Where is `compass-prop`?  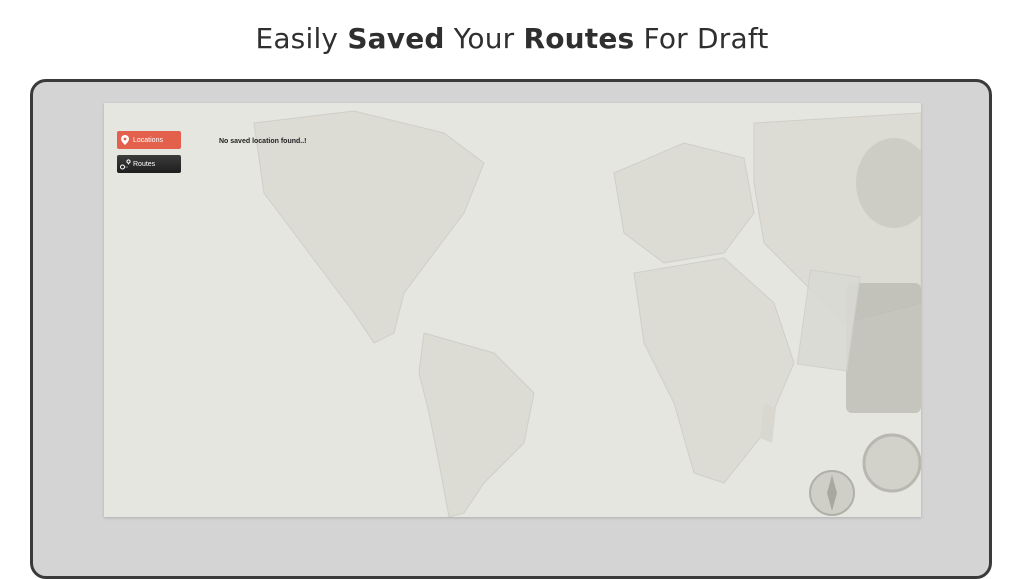
compass-prop is located at coordinates (891, 463).